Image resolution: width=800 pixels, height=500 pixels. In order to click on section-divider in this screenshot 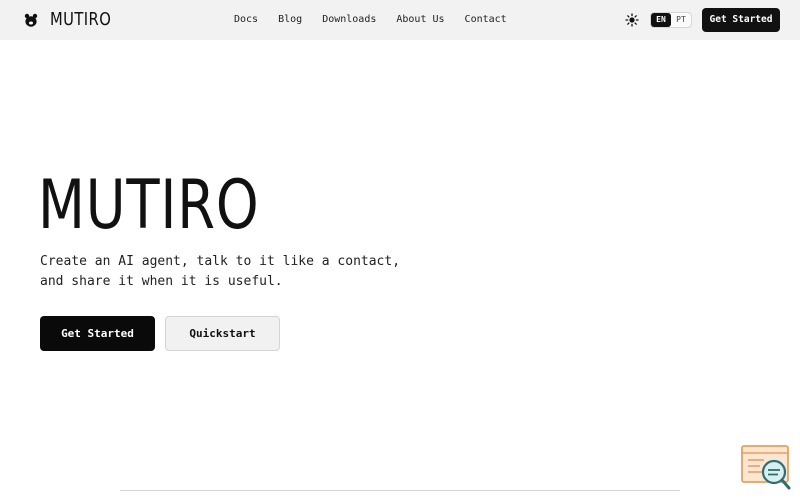, I will do `click(400, 490)`.